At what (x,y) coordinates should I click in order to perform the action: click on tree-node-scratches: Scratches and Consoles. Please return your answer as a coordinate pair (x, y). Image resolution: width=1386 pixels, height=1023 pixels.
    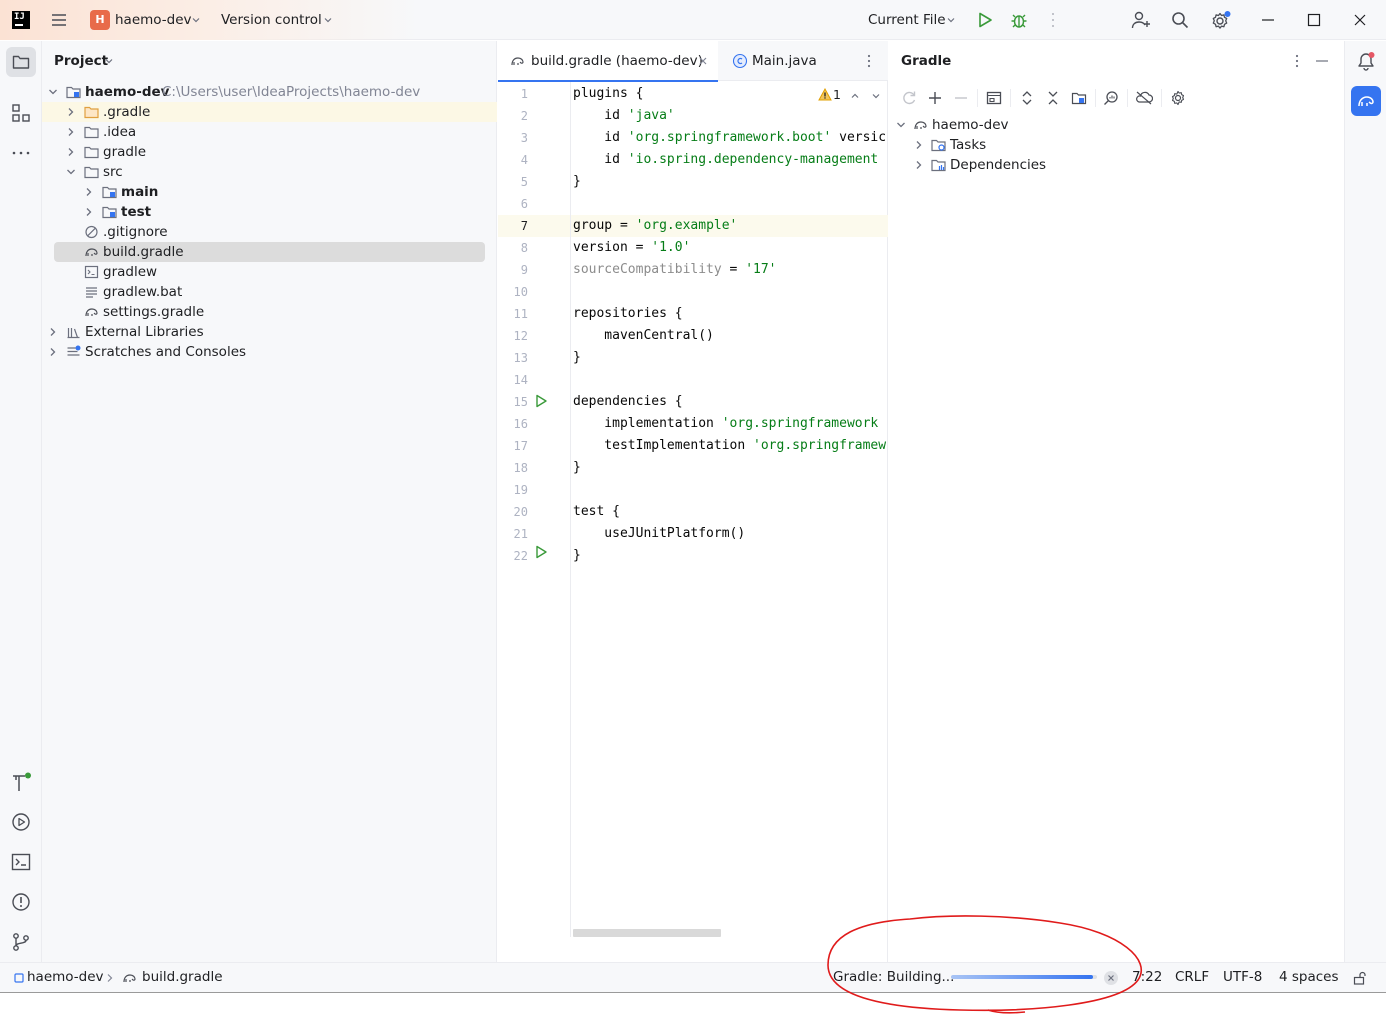
    Looking at the image, I should click on (269, 352).